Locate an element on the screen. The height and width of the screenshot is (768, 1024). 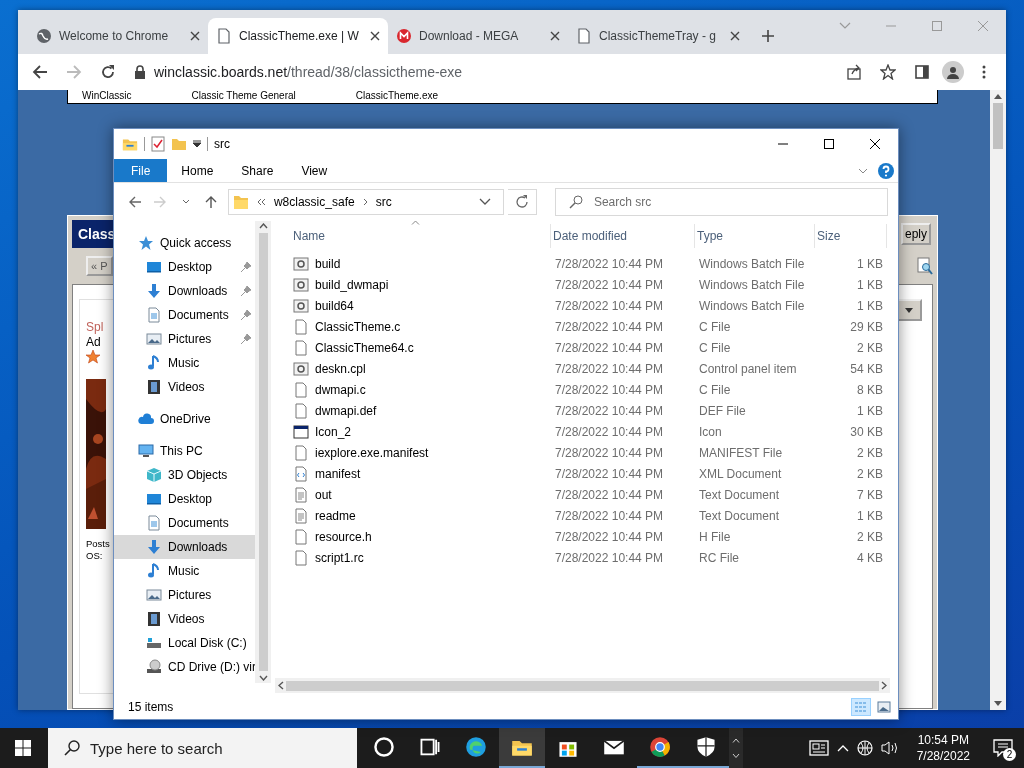
nav-item: CD Drive (D:) vir is located at coordinates (184, 667).